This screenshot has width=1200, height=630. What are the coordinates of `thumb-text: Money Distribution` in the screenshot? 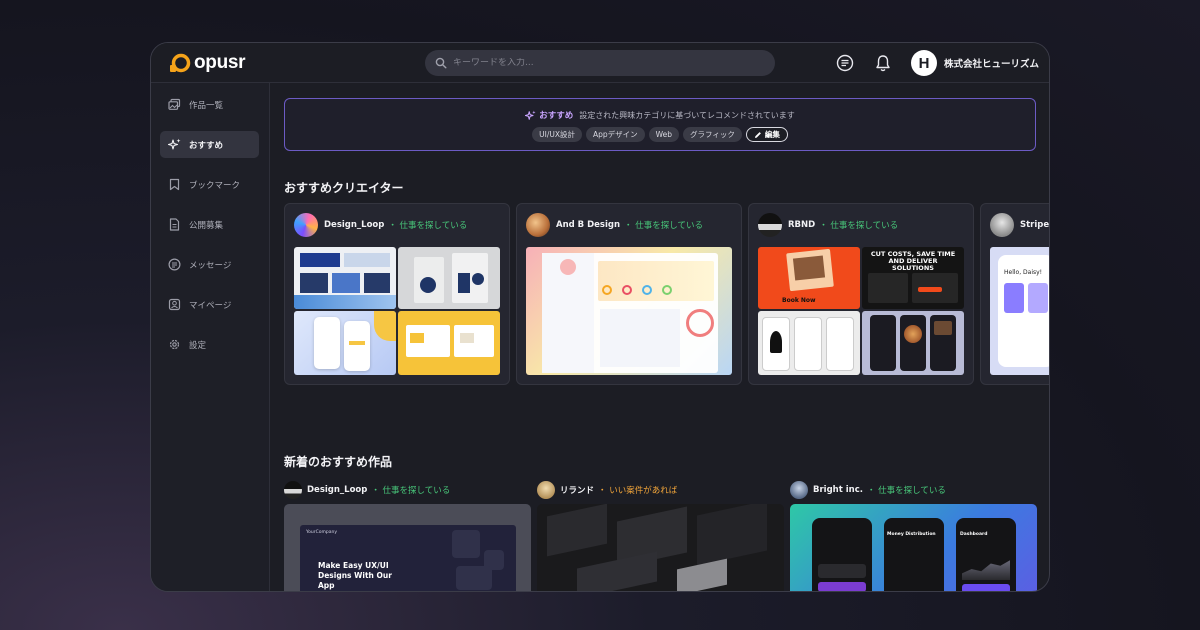 It's located at (911, 534).